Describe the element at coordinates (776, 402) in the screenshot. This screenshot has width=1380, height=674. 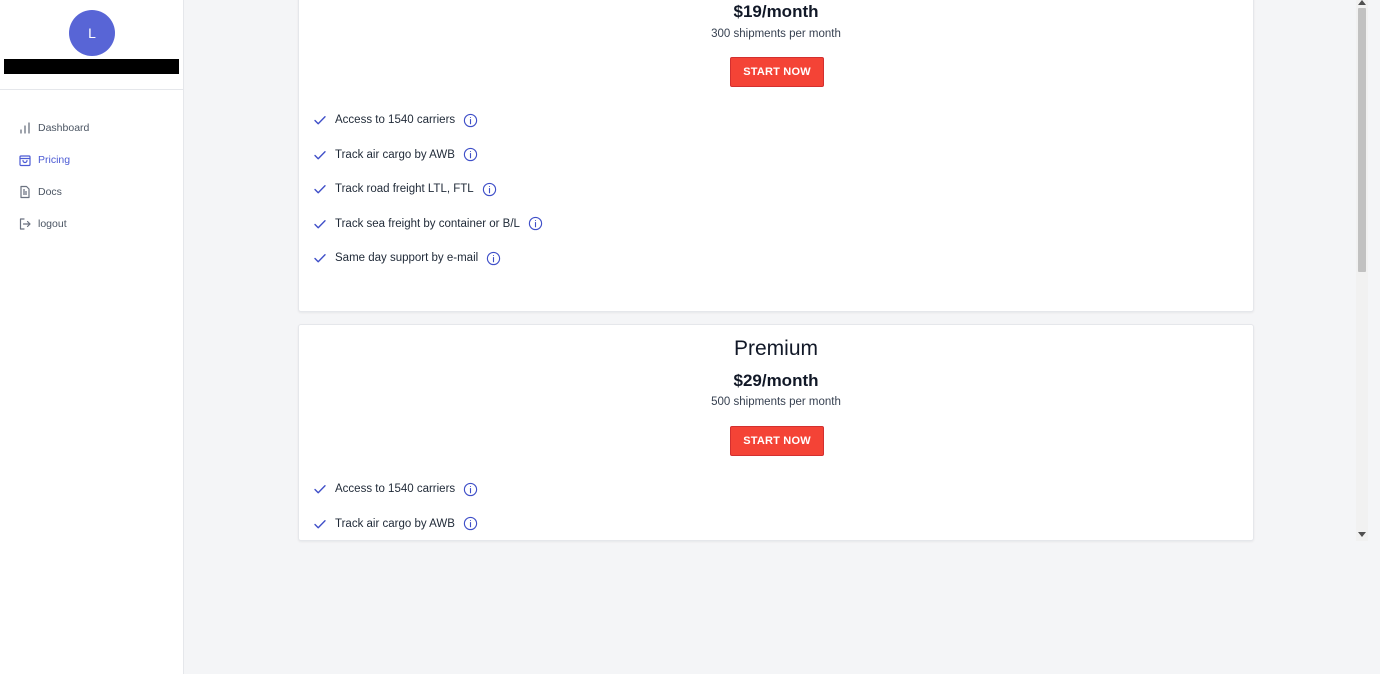
I see `plan-shipments: 500 shipments per month` at that location.